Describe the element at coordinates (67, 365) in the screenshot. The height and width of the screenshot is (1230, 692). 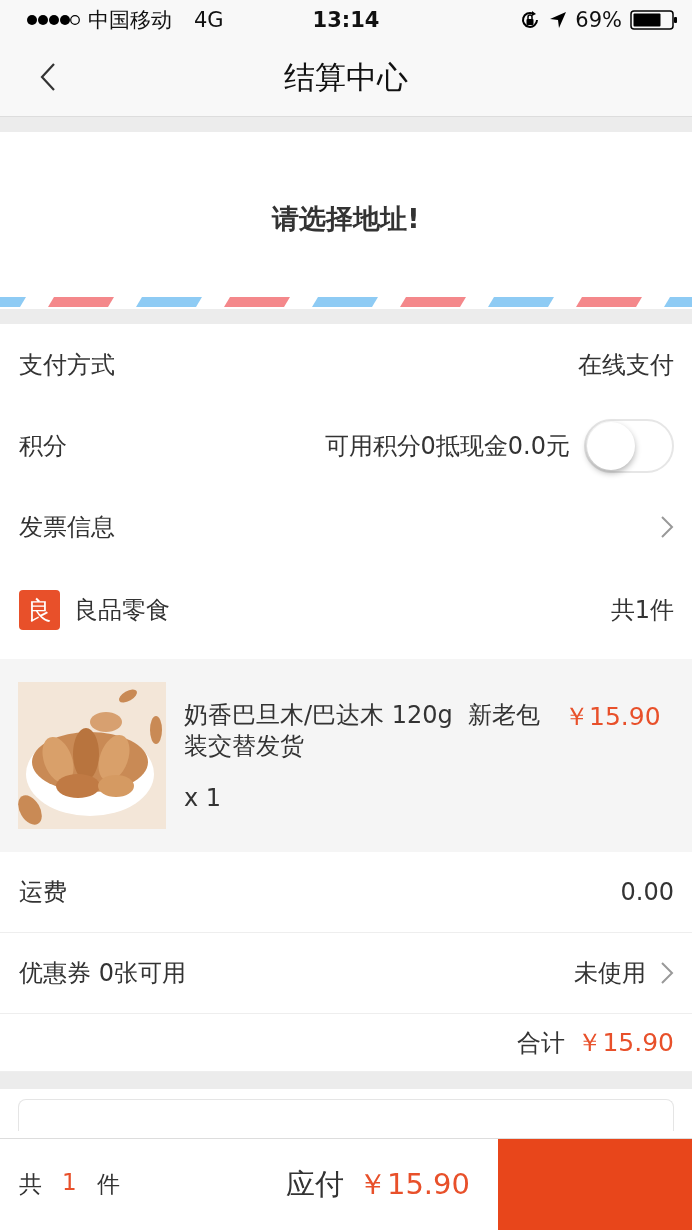
I see `row-label: 支付方式` at that location.